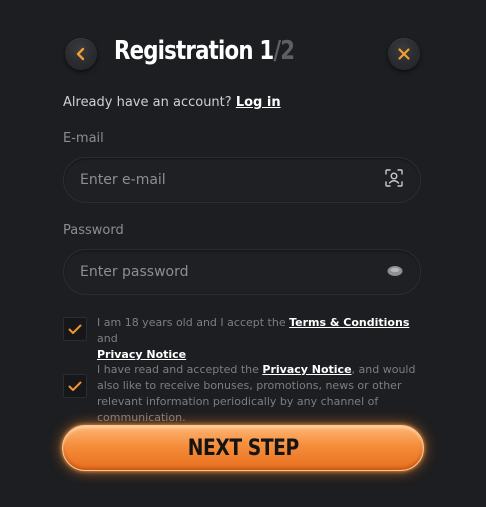  Describe the element at coordinates (83, 138) in the screenshot. I see `email-label: E-mail` at that location.